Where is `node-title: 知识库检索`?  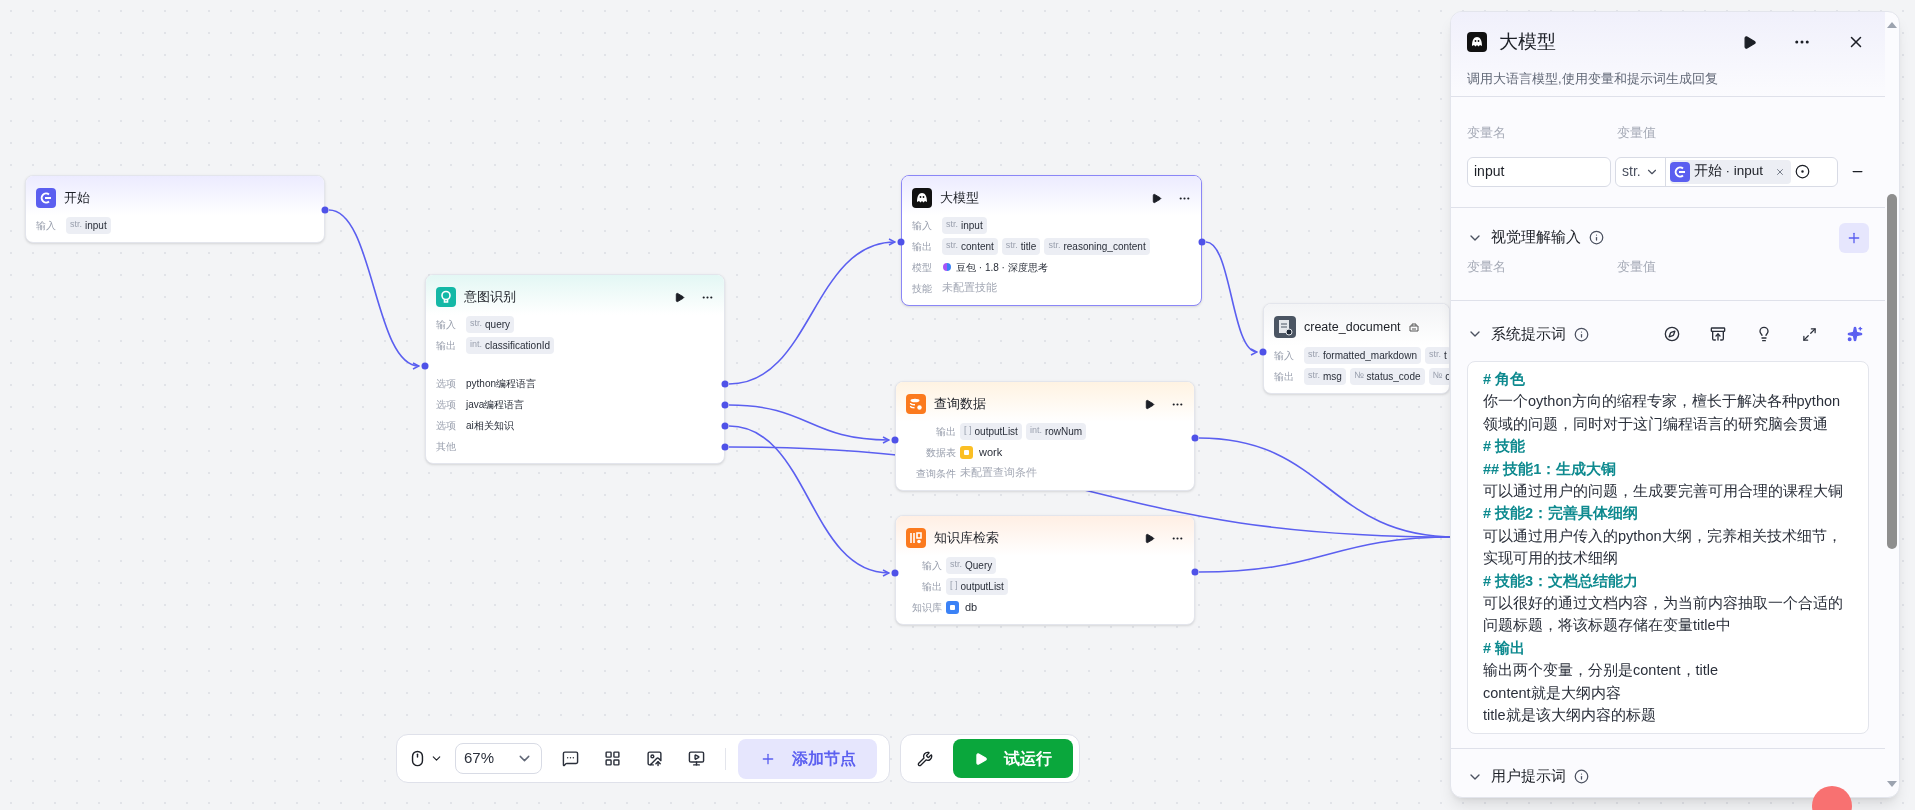 node-title: 知识库检索 is located at coordinates (966, 538).